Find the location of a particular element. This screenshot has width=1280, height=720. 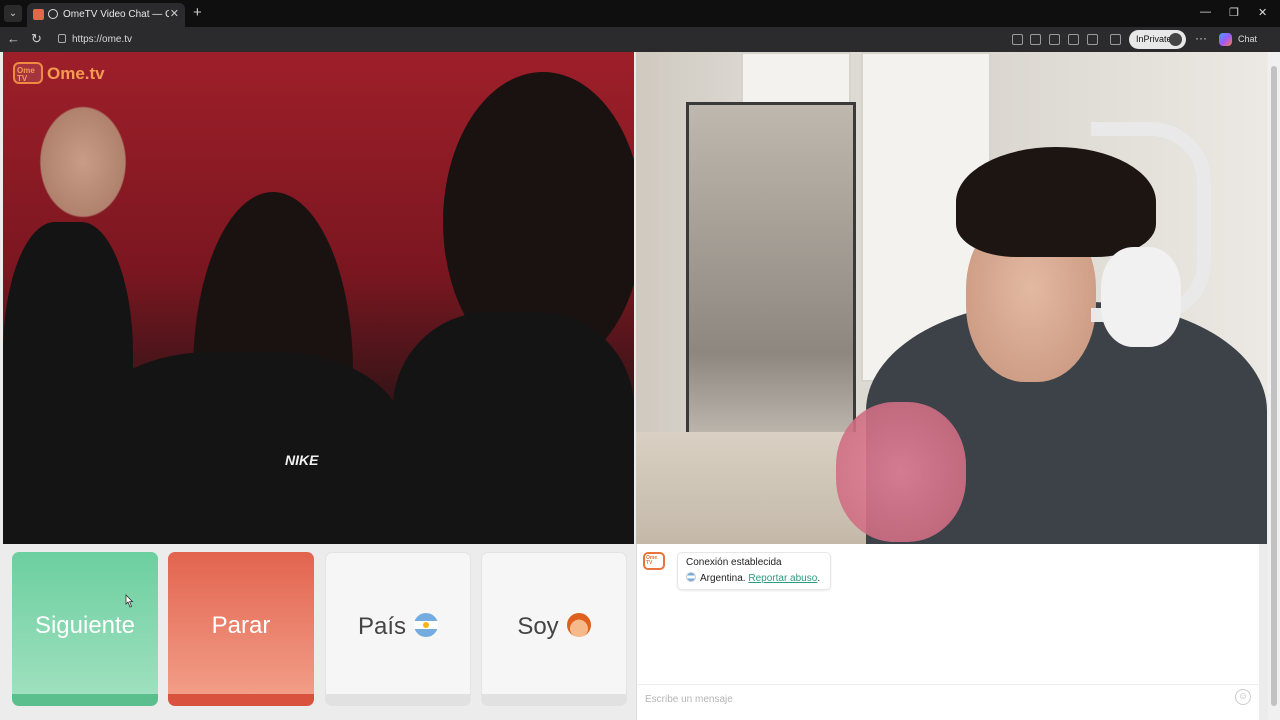

camera-in-use-icon is located at coordinates (1017, 39).